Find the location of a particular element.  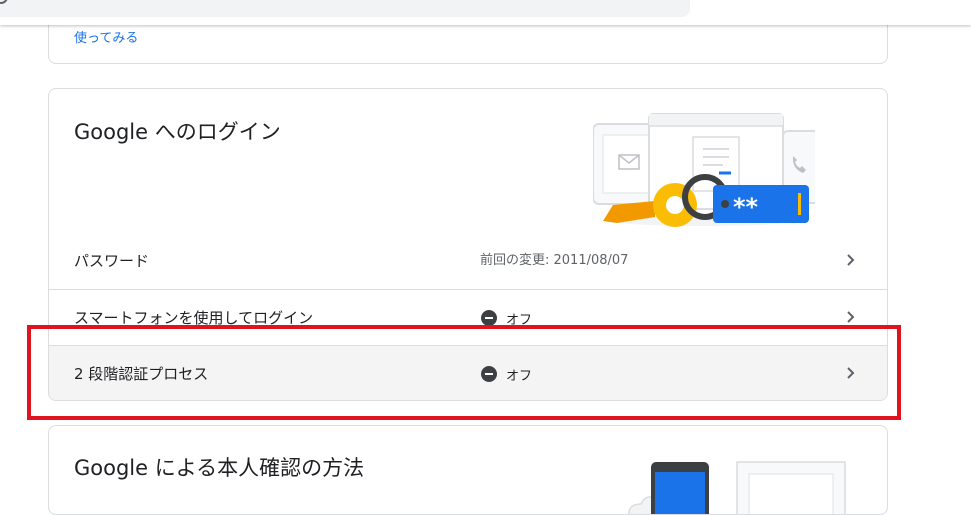

two-step-verification-status: オフ is located at coordinates (507, 373).